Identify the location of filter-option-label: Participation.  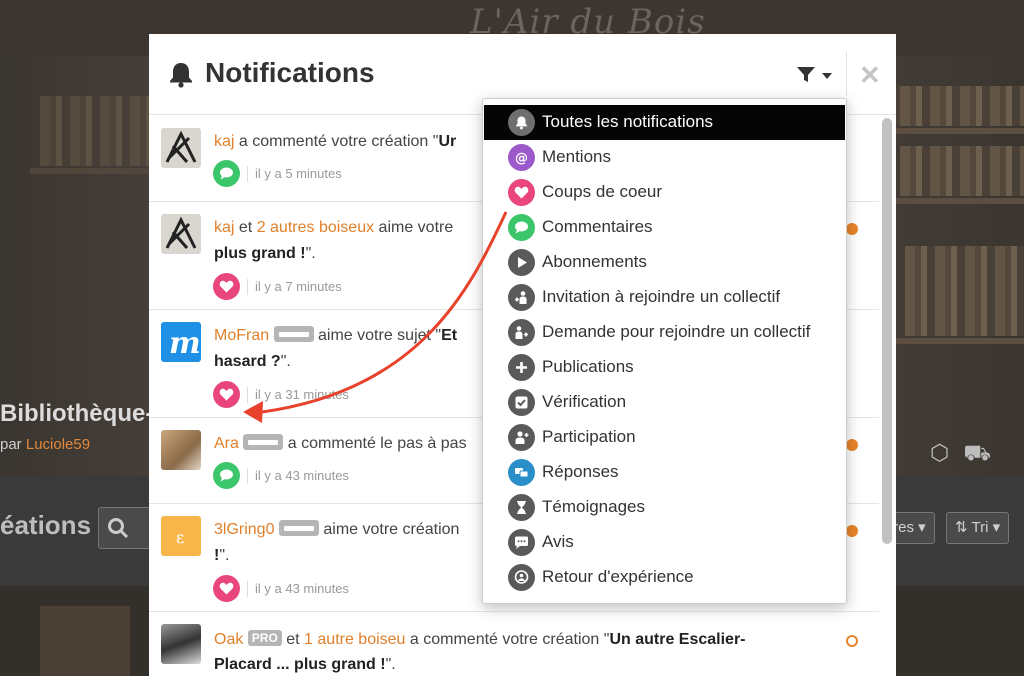
(589, 436).